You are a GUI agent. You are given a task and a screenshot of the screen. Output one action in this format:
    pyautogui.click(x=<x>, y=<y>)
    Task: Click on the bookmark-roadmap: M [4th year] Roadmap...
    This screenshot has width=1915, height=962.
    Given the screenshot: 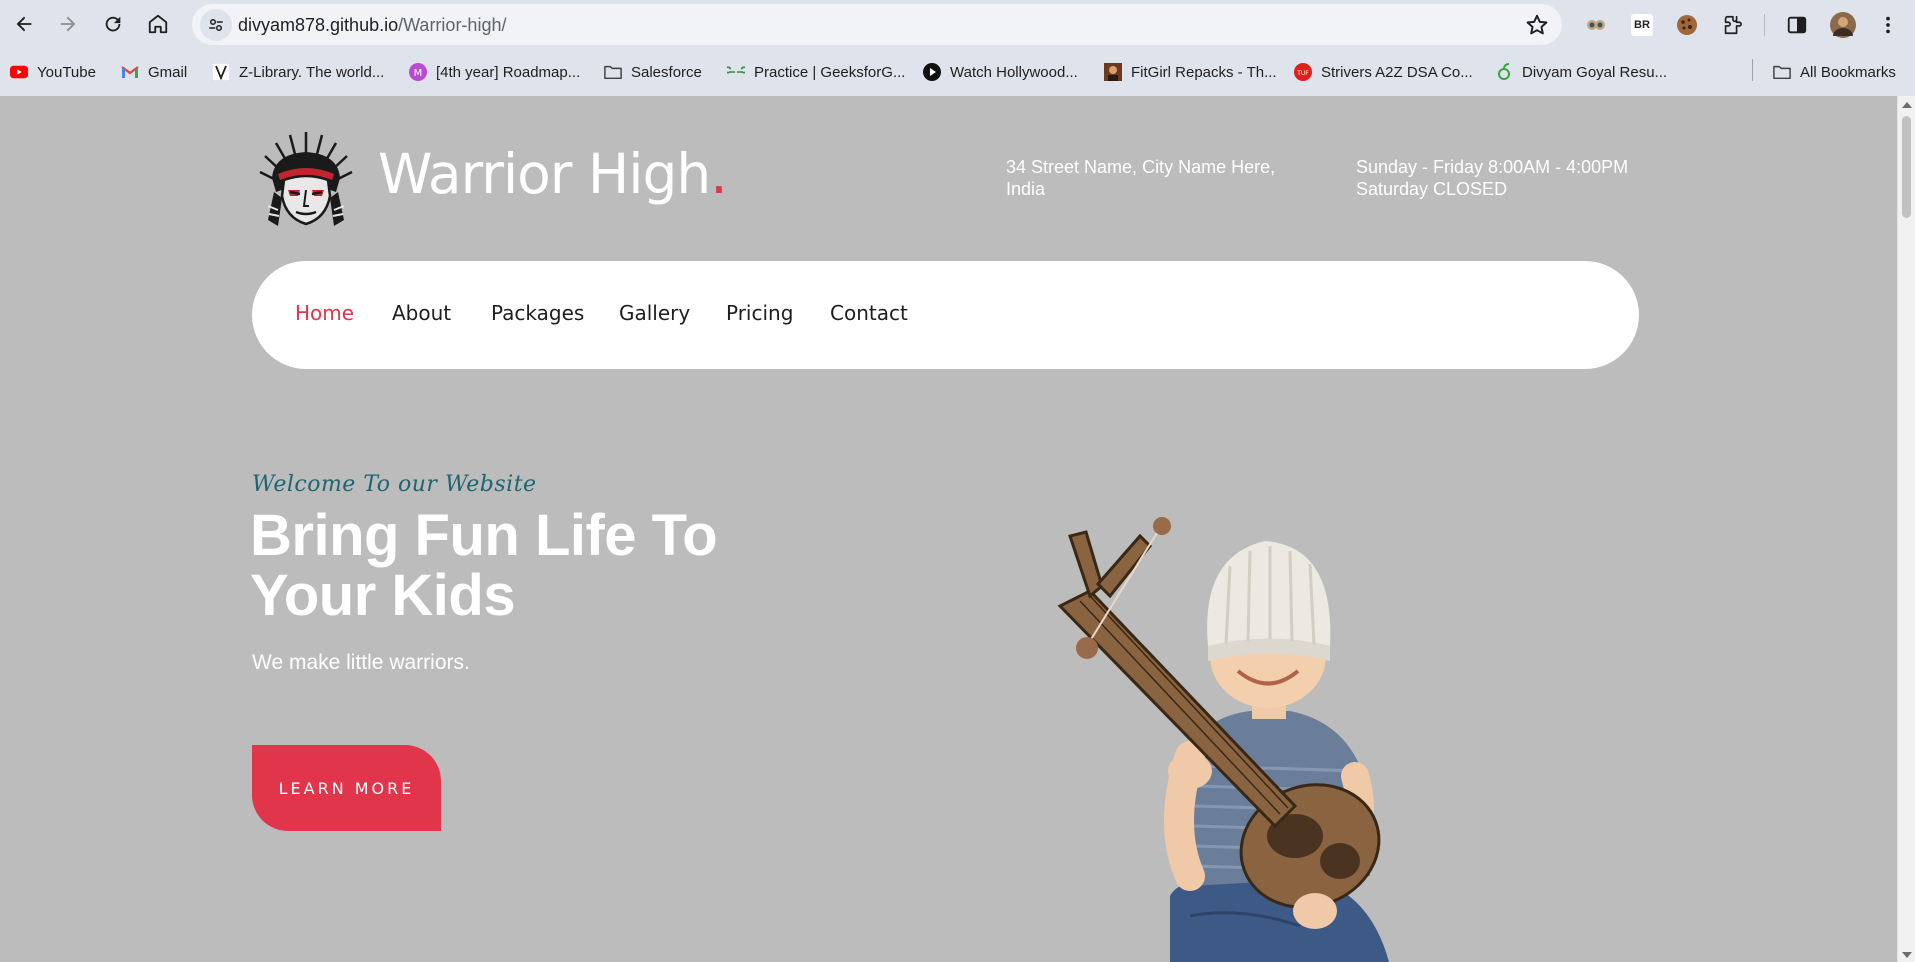 What is the action you would take?
    pyautogui.click(x=494, y=72)
    